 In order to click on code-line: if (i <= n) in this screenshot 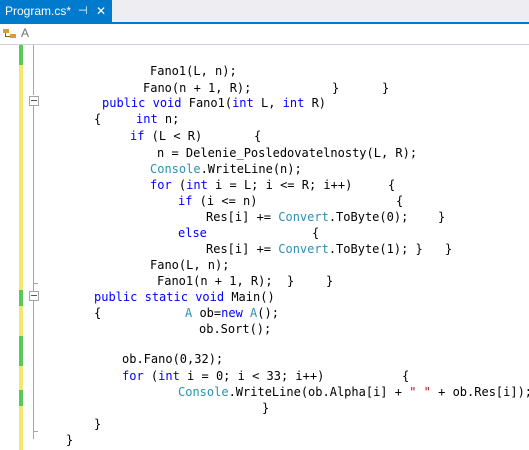, I will do `click(218, 201)`.